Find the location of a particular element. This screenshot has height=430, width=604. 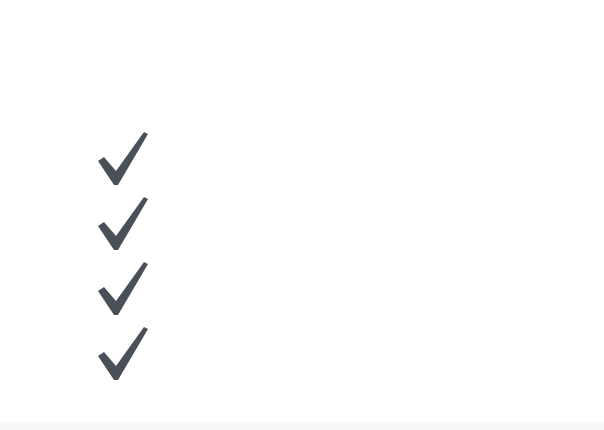

bottom-strip is located at coordinates (302, 426).